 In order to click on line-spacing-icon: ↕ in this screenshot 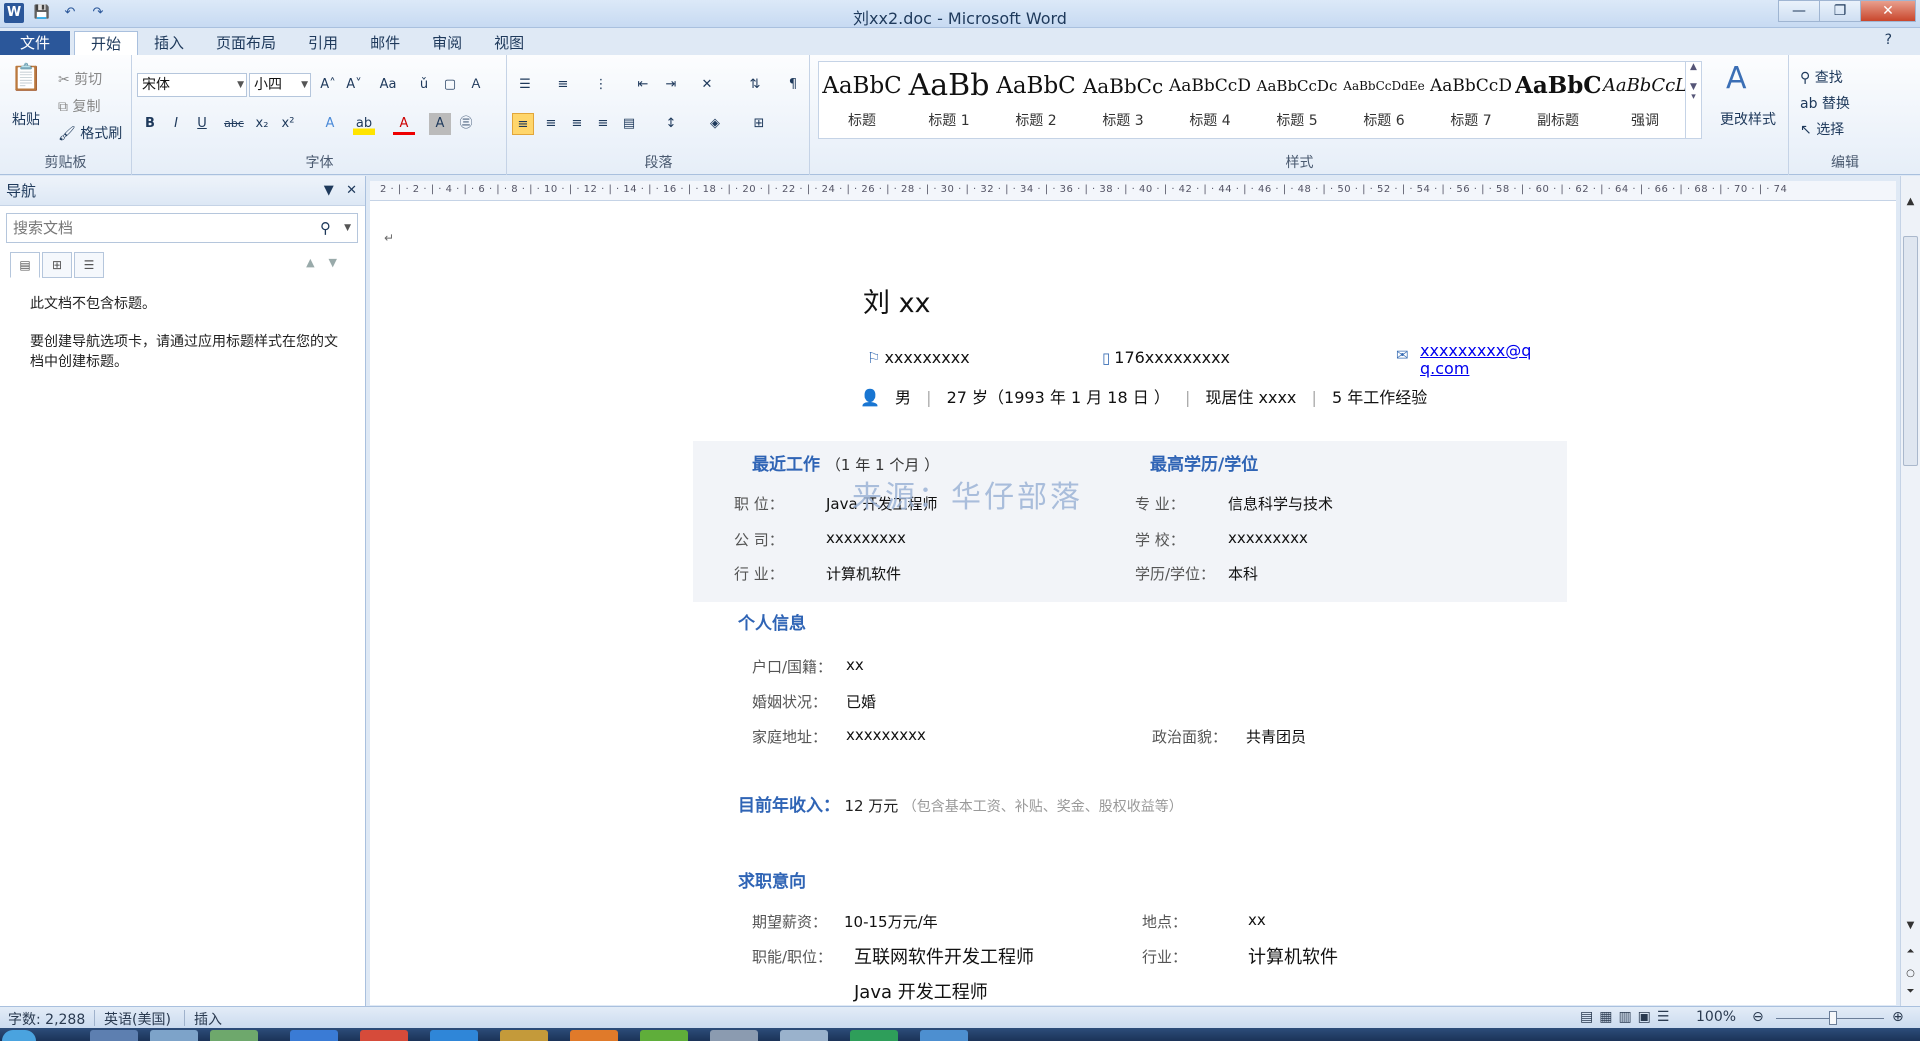, I will do `click(671, 124)`.